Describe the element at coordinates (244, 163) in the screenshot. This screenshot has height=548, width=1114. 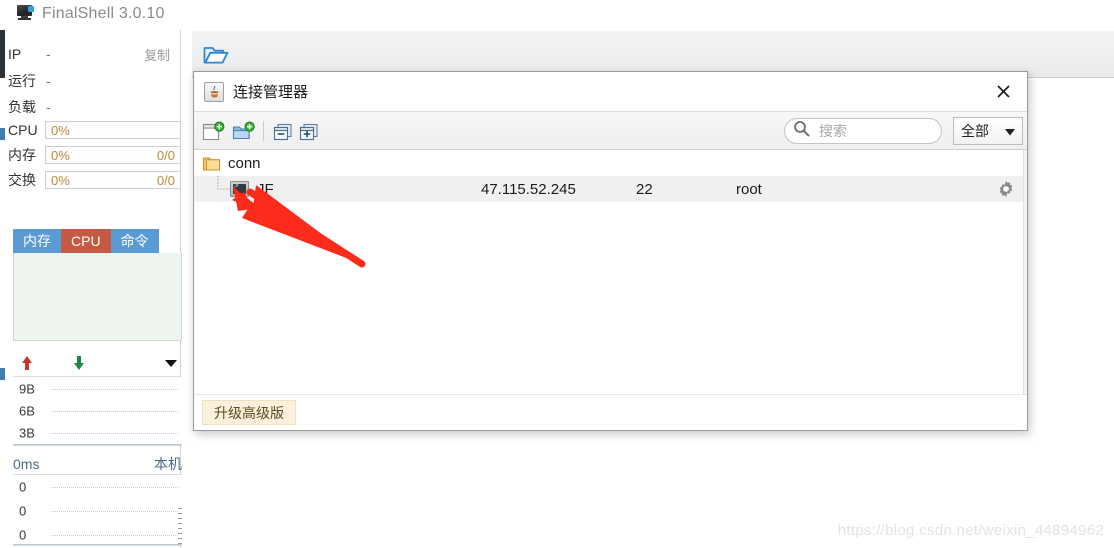
I see `folder-name: conn` at that location.